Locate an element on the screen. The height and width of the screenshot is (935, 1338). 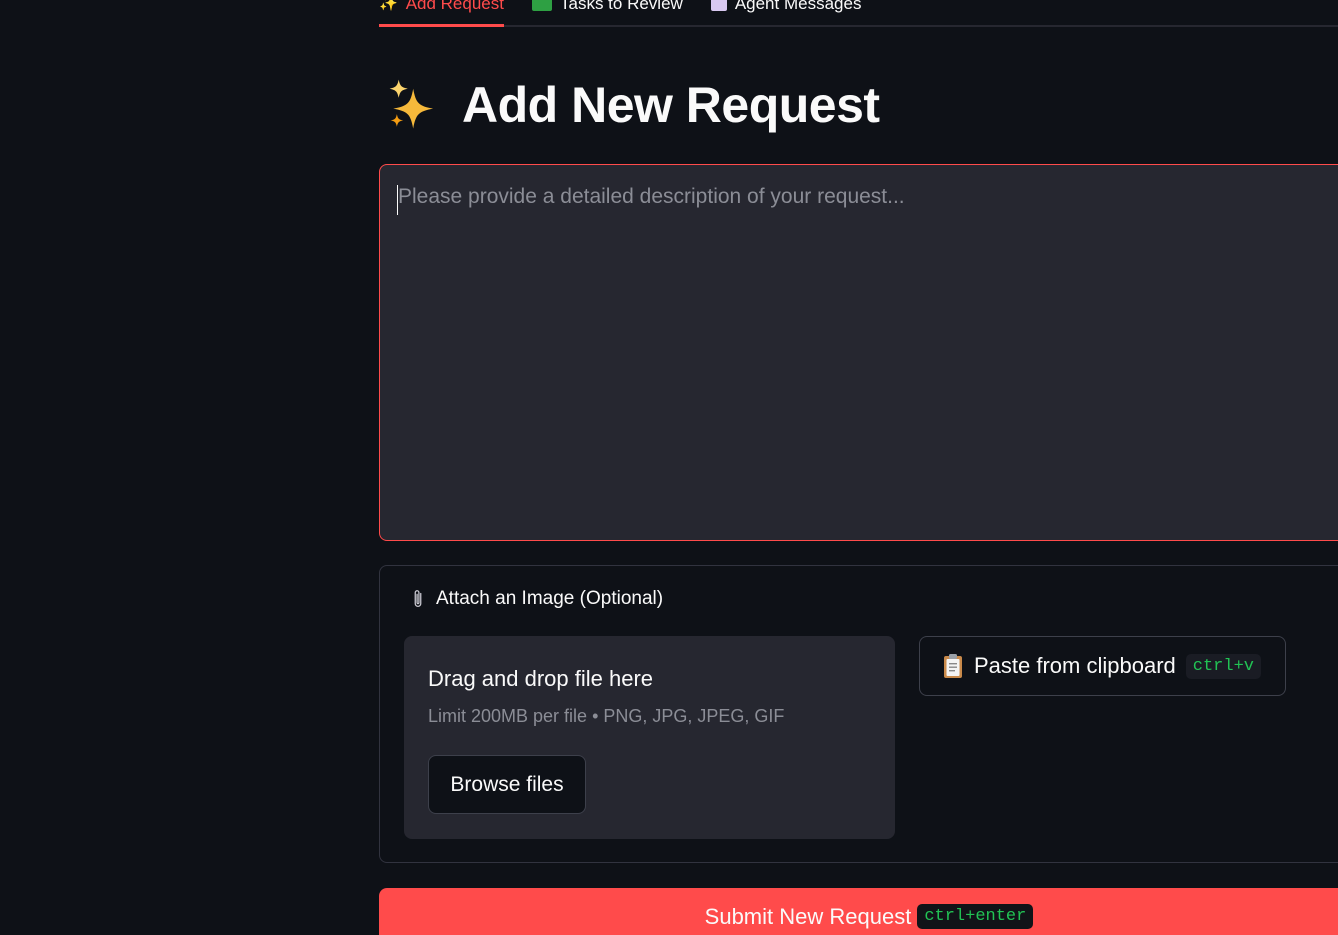
page-title: Add New Request is located at coordinates (633, 105).